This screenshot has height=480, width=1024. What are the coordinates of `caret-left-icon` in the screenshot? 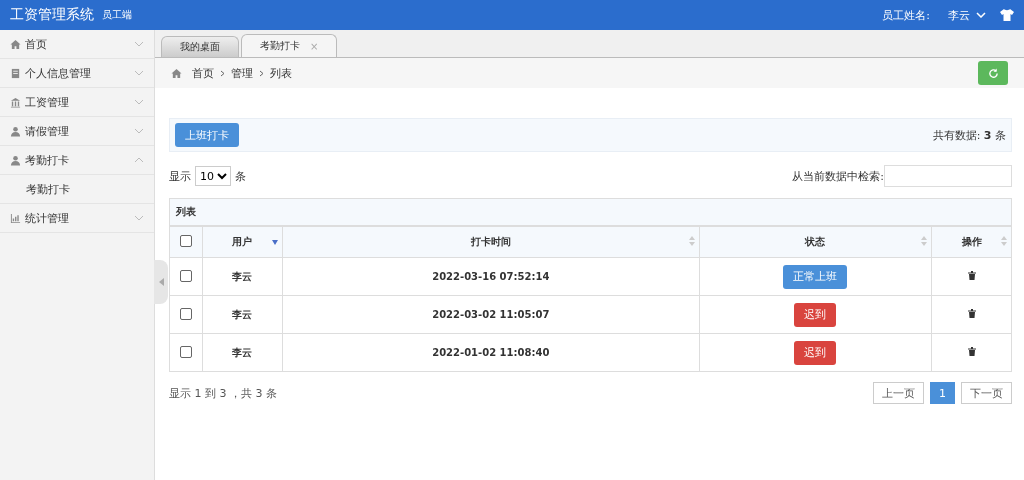 It's located at (161, 282).